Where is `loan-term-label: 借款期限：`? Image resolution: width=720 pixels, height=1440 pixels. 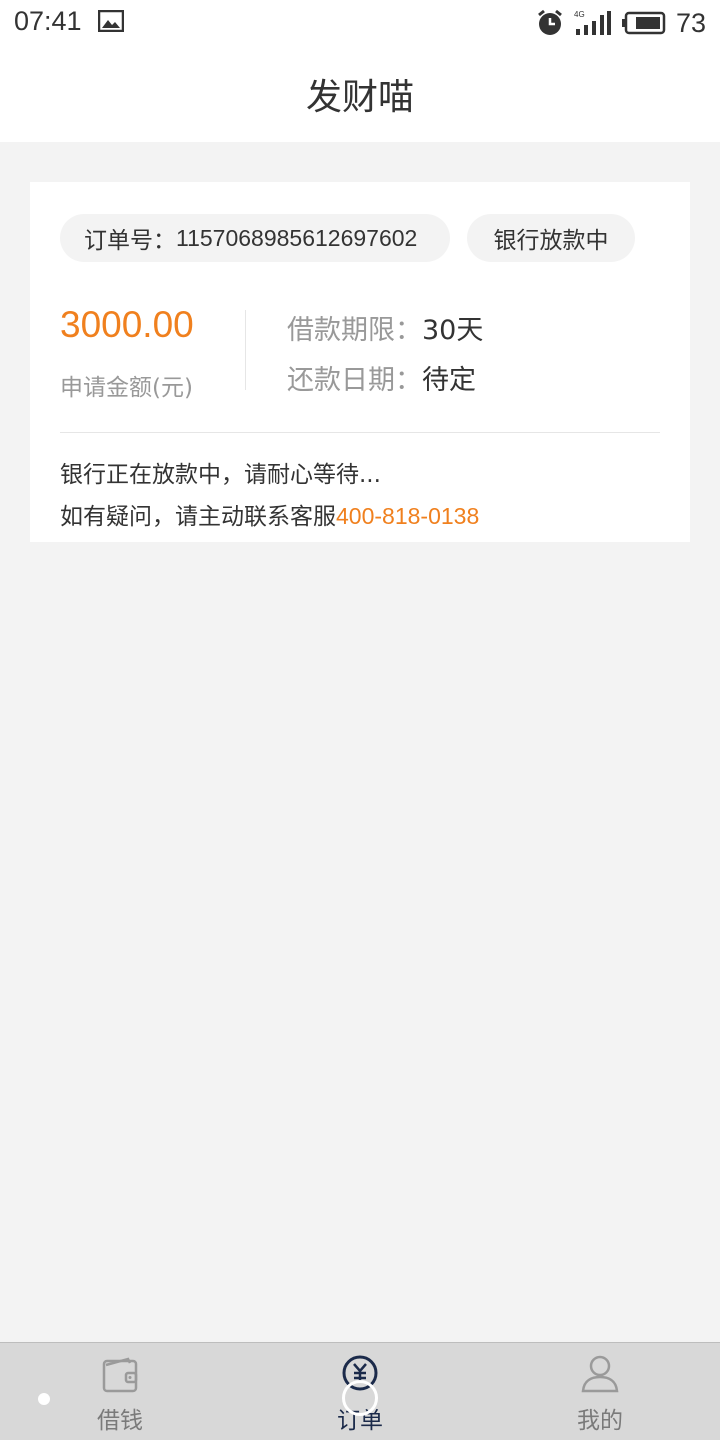 loan-term-label: 借款期限： is located at coordinates (354, 330).